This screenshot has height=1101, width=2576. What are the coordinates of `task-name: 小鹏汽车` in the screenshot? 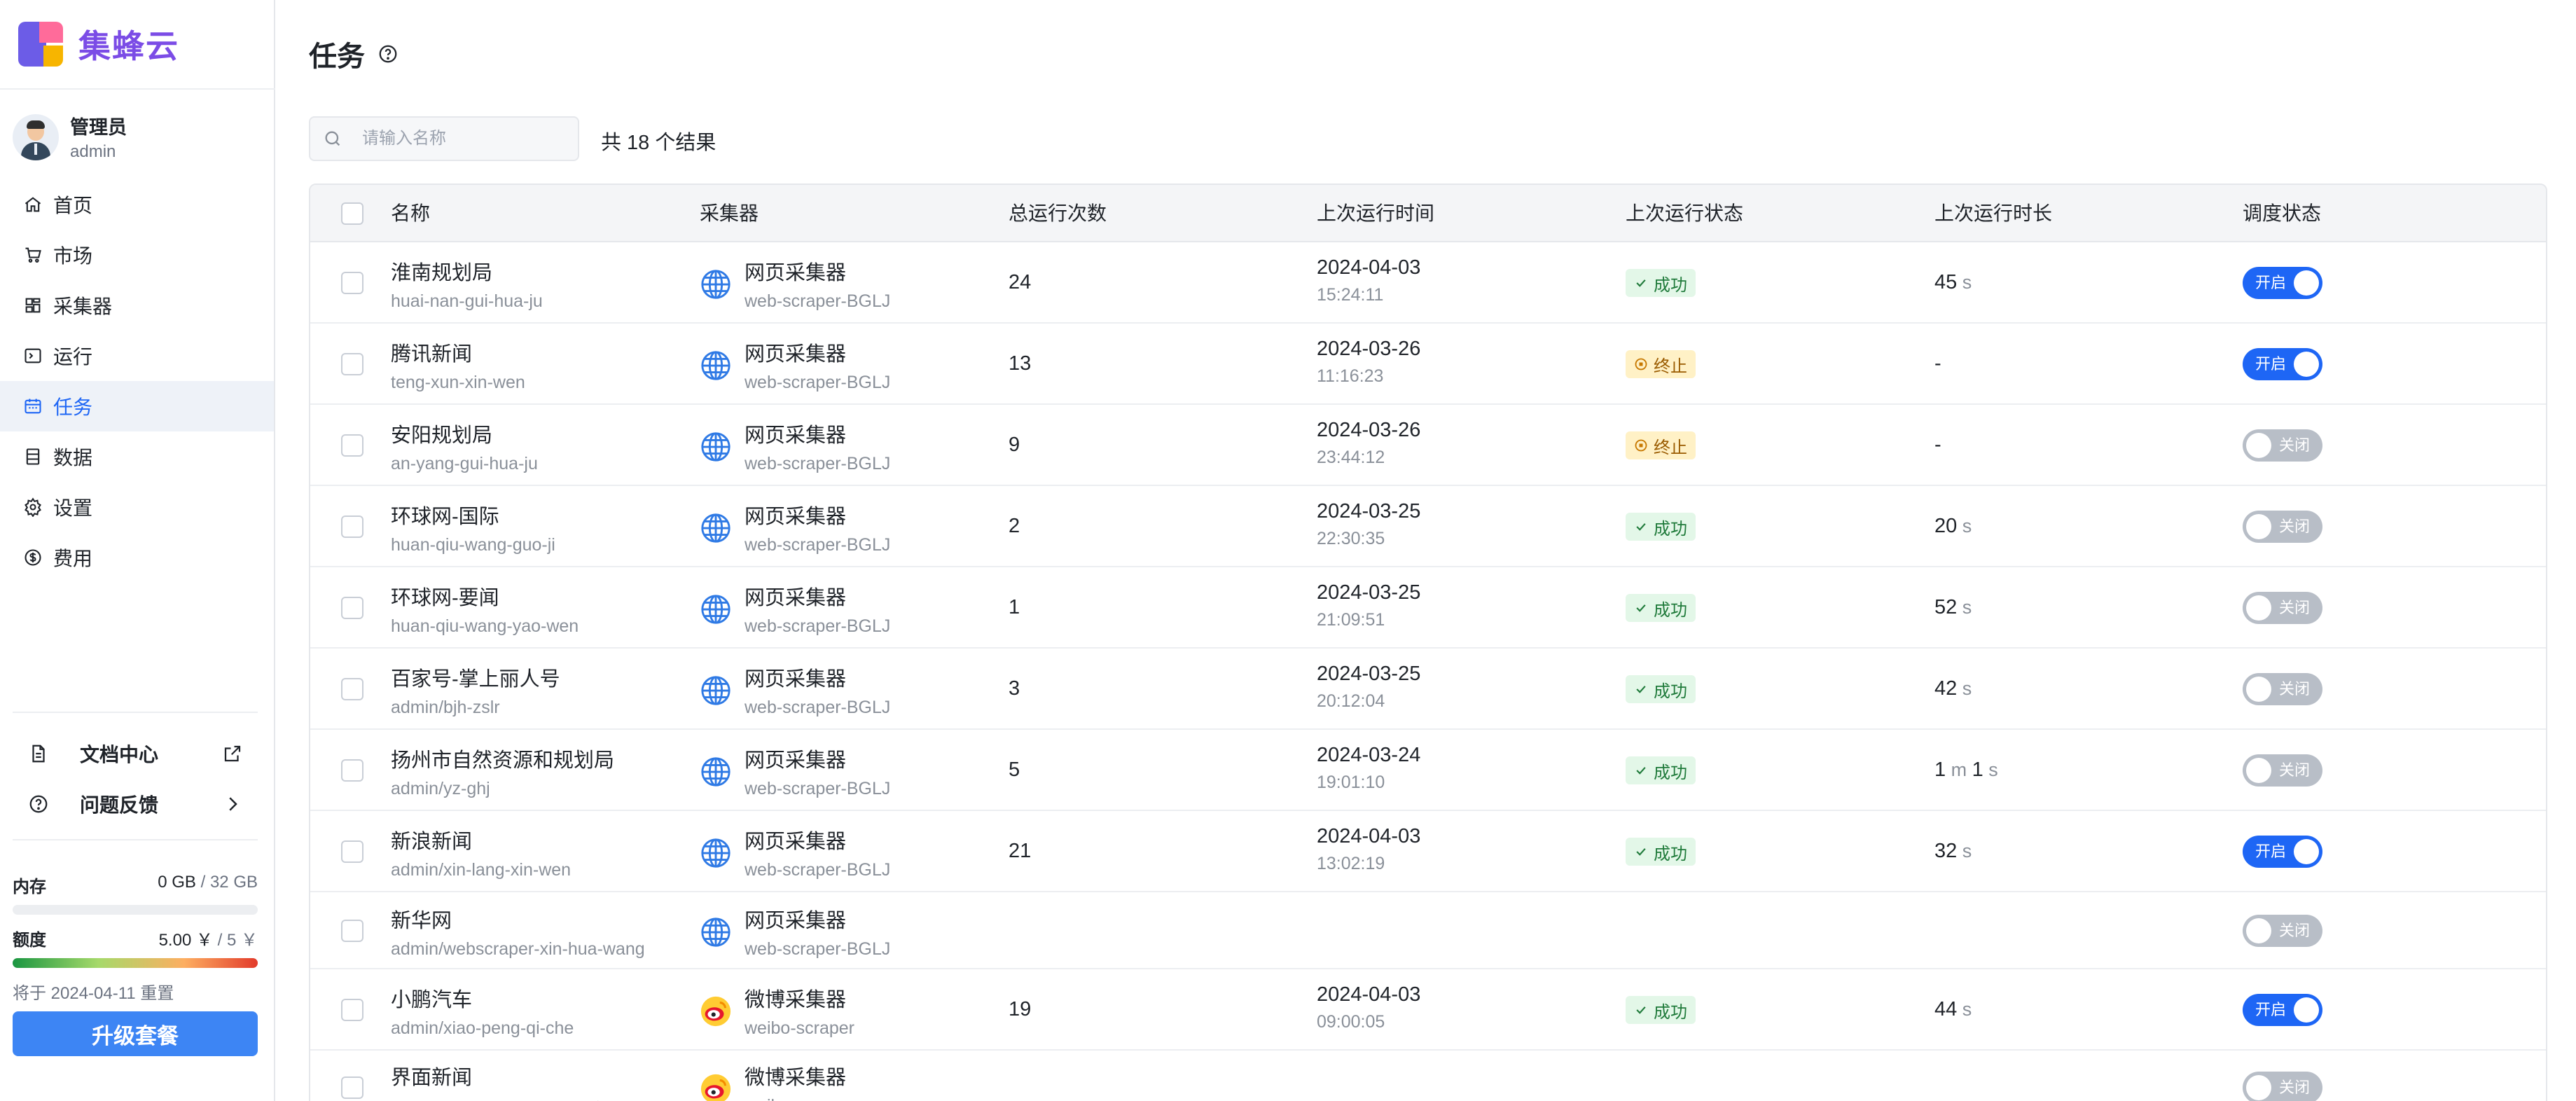 It's located at (482, 998).